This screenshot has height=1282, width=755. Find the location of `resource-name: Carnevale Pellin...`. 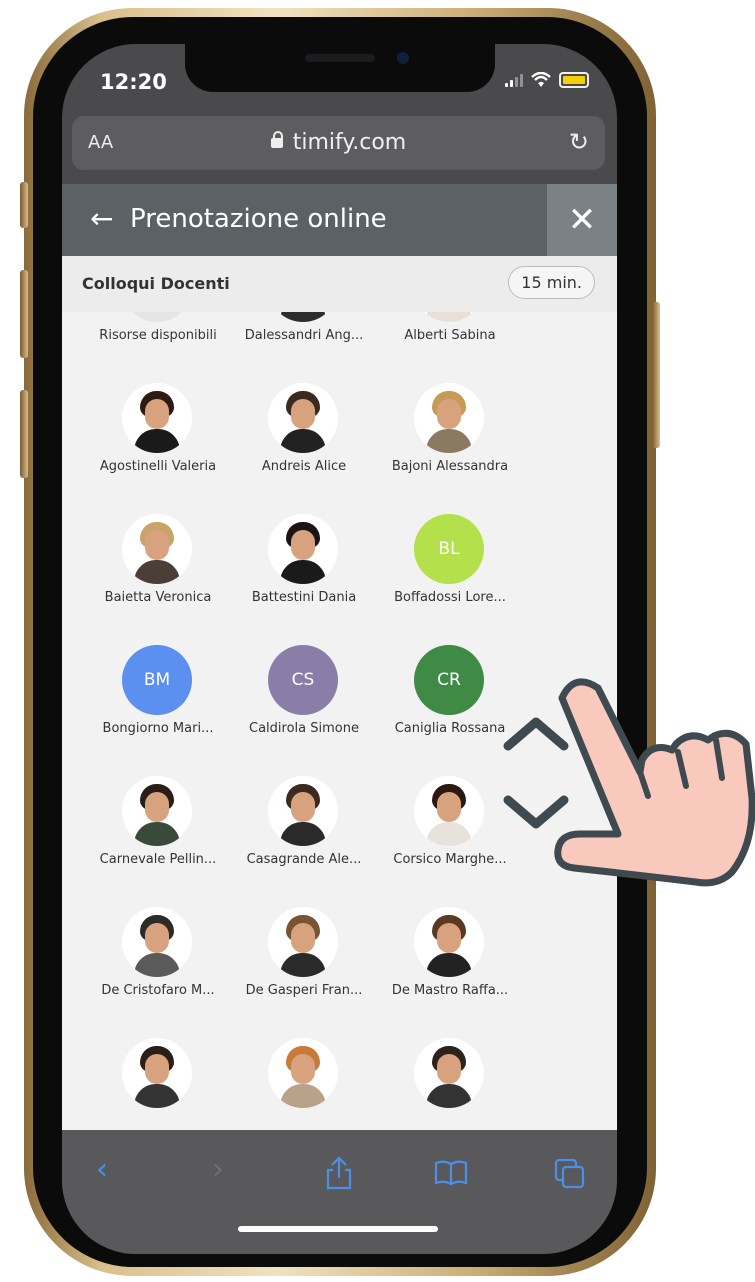

resource-name: Carnevale Pellin... is located at coordinates (158, 859).